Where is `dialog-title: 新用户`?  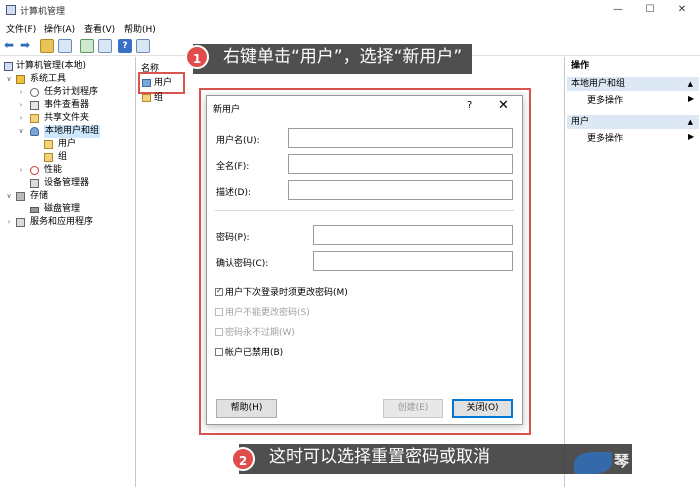 dialog-title: 新用户 is located at coordinates (227, 110).